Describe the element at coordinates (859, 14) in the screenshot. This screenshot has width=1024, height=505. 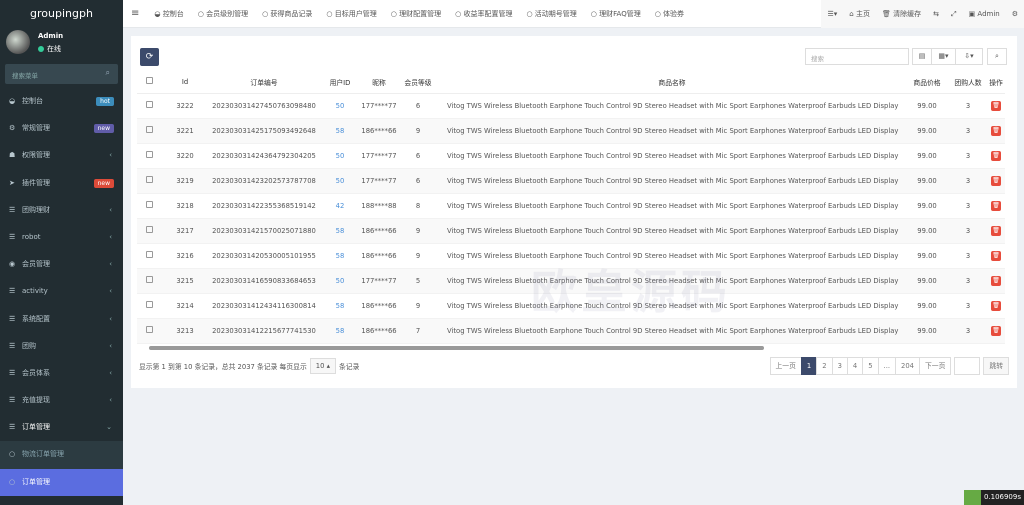
I see `home-link: ⌂ 主页` at that location.